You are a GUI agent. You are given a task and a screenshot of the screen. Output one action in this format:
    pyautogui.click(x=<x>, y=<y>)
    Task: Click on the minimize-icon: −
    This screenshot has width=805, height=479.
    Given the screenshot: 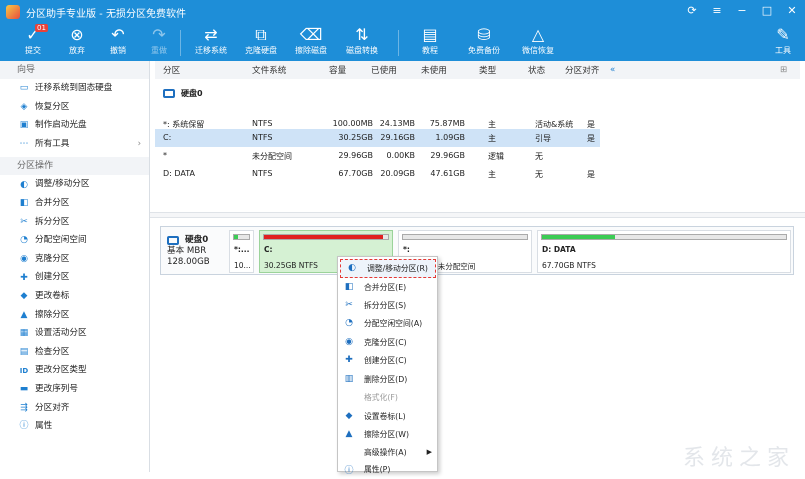 What is the action you would take?
    pyautogui.click(x=742, y=10)
    